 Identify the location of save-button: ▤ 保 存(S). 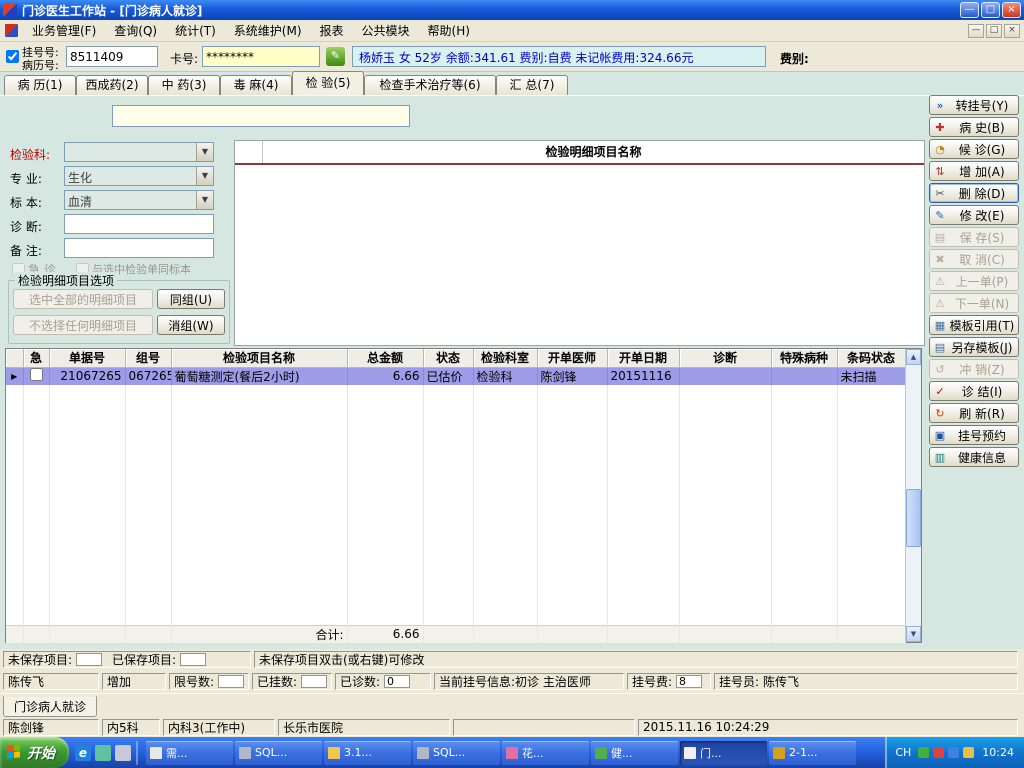
(974, 237).